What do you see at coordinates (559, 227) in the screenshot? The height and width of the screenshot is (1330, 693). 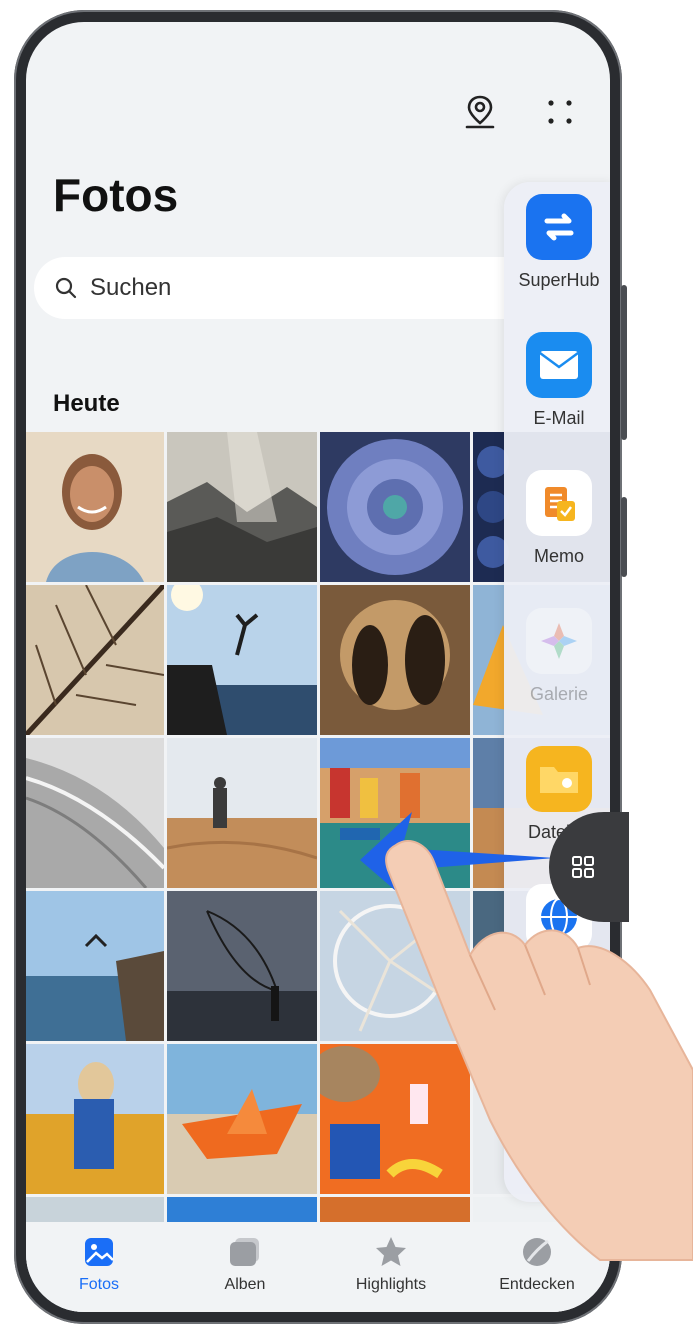 I see `superhub-icon` at bounding box center [559, 227].